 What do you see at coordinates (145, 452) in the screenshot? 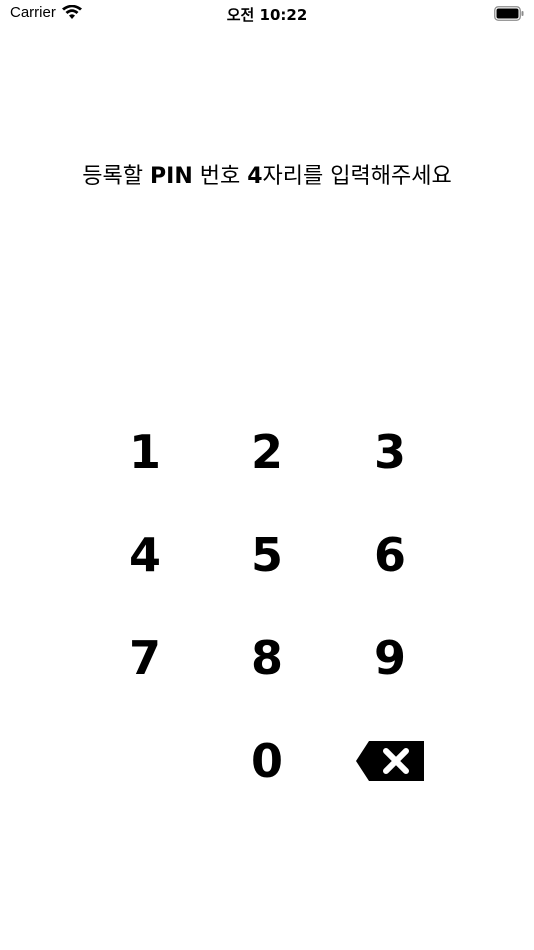
I see `key-1: 1` at bounding box center [145, 452].